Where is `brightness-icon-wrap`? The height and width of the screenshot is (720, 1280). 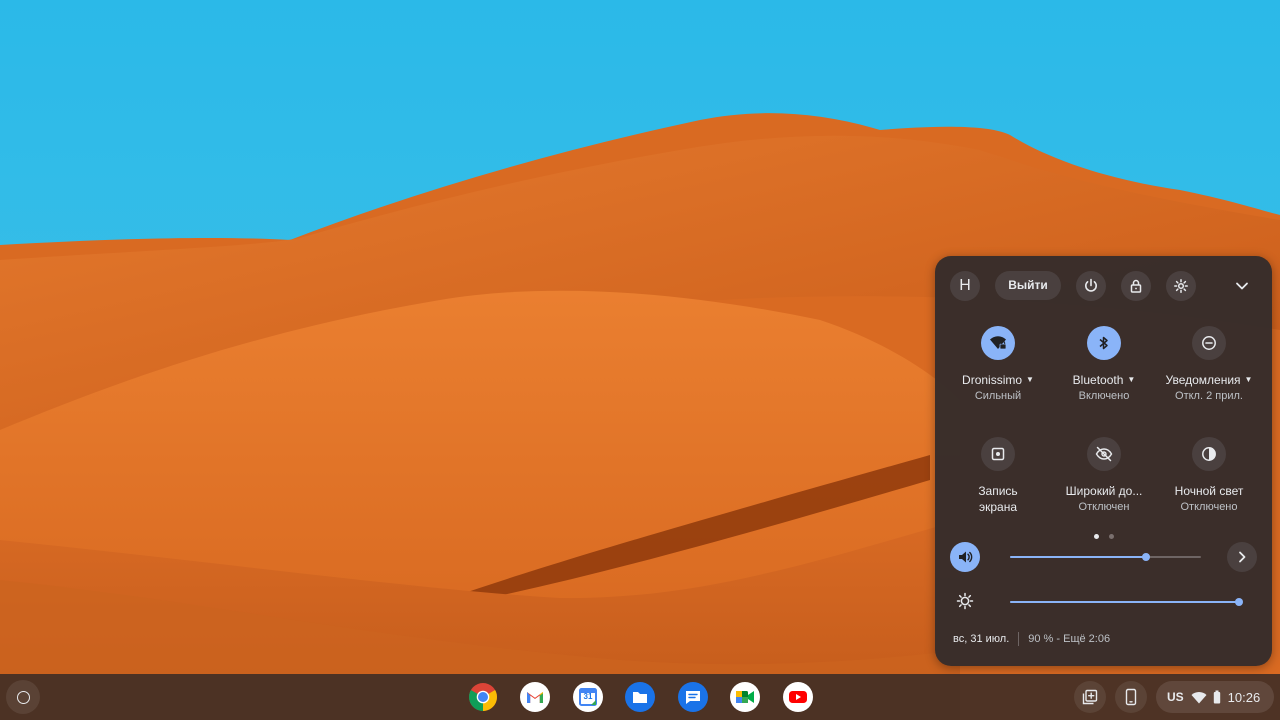 brightness-icon-wrap is located at coordinates (965, 601).